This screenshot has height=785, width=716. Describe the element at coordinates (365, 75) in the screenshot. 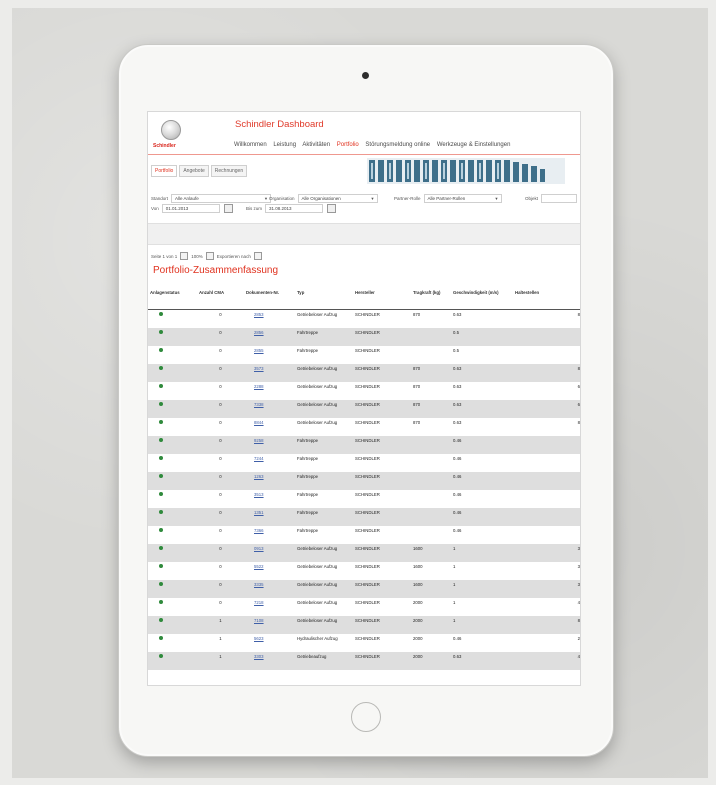

I see `camera-dot` at that location.